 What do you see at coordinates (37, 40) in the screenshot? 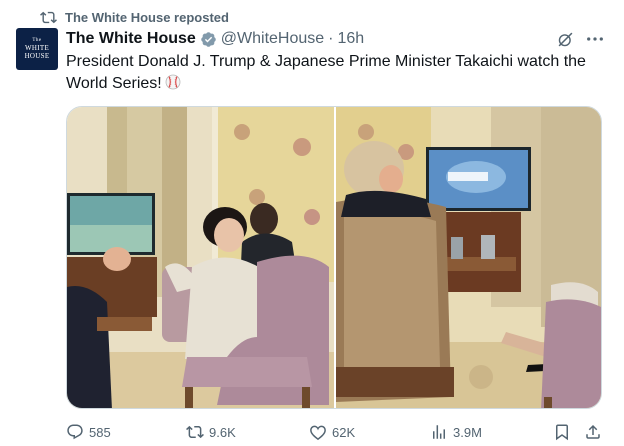
I see `avatar-line-1: The` at bounding box center [37, 40].